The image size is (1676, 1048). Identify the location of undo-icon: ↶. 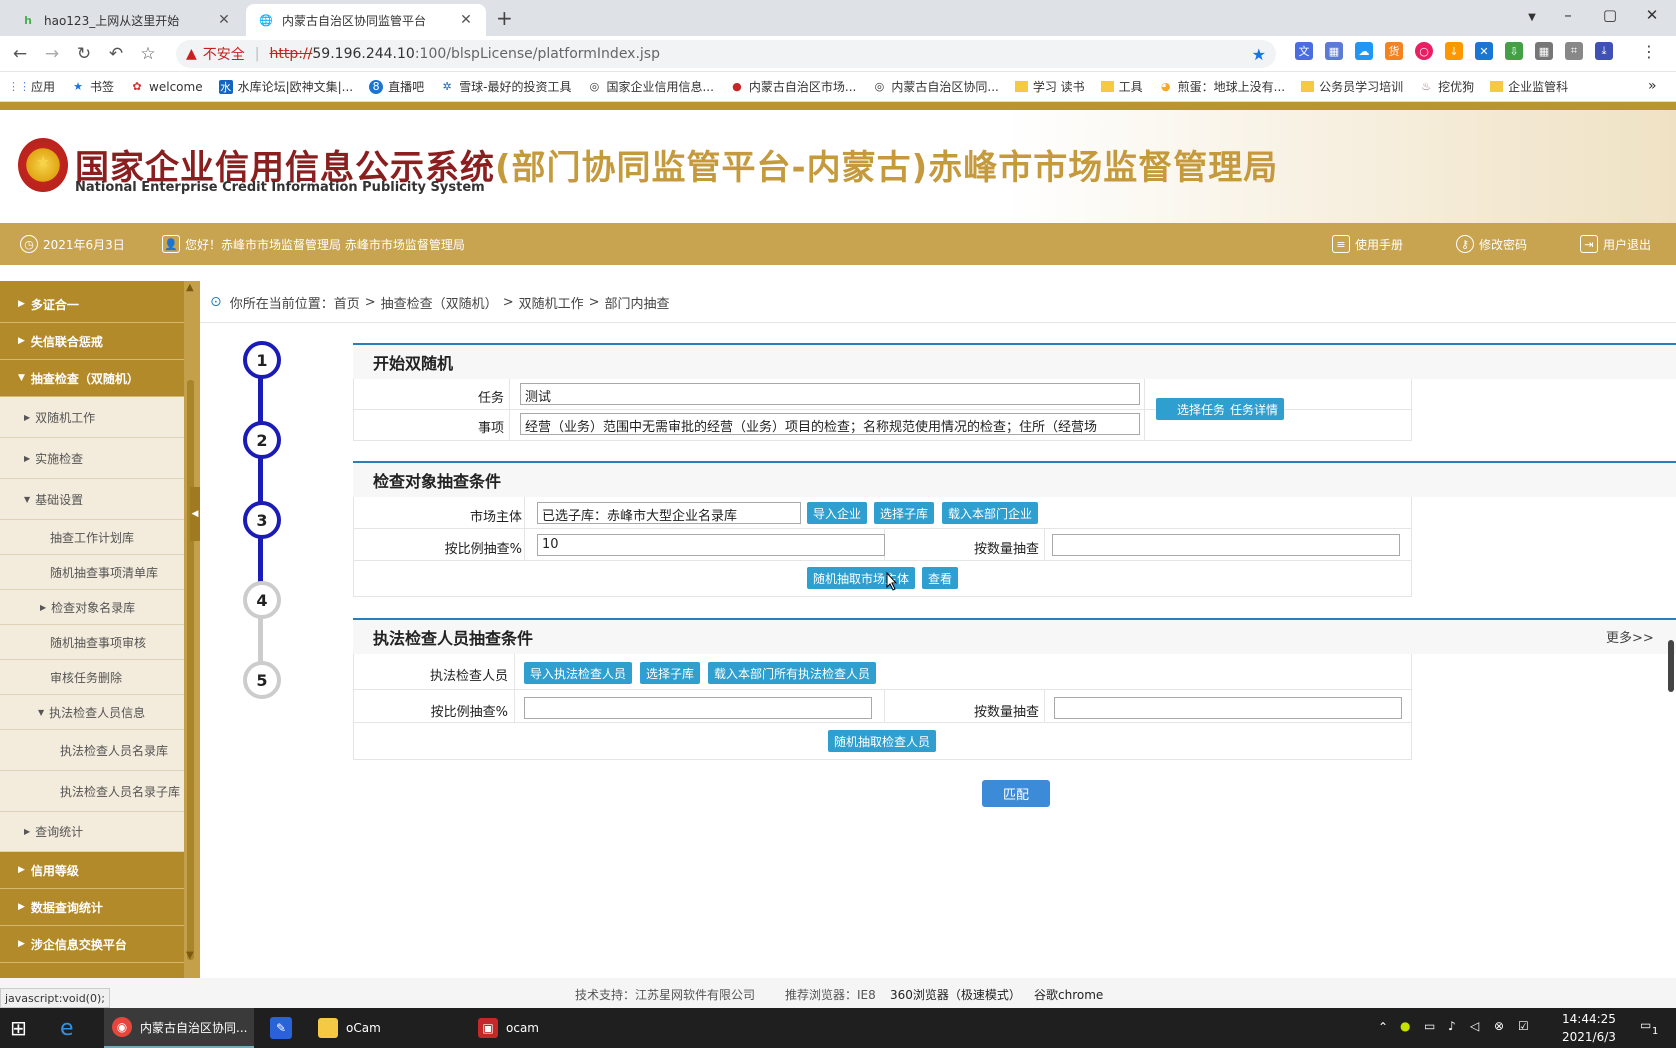
(116, 54).